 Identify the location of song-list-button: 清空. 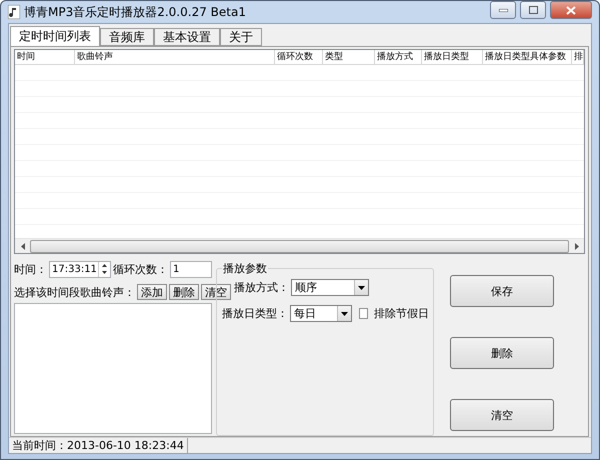
(216, 292).